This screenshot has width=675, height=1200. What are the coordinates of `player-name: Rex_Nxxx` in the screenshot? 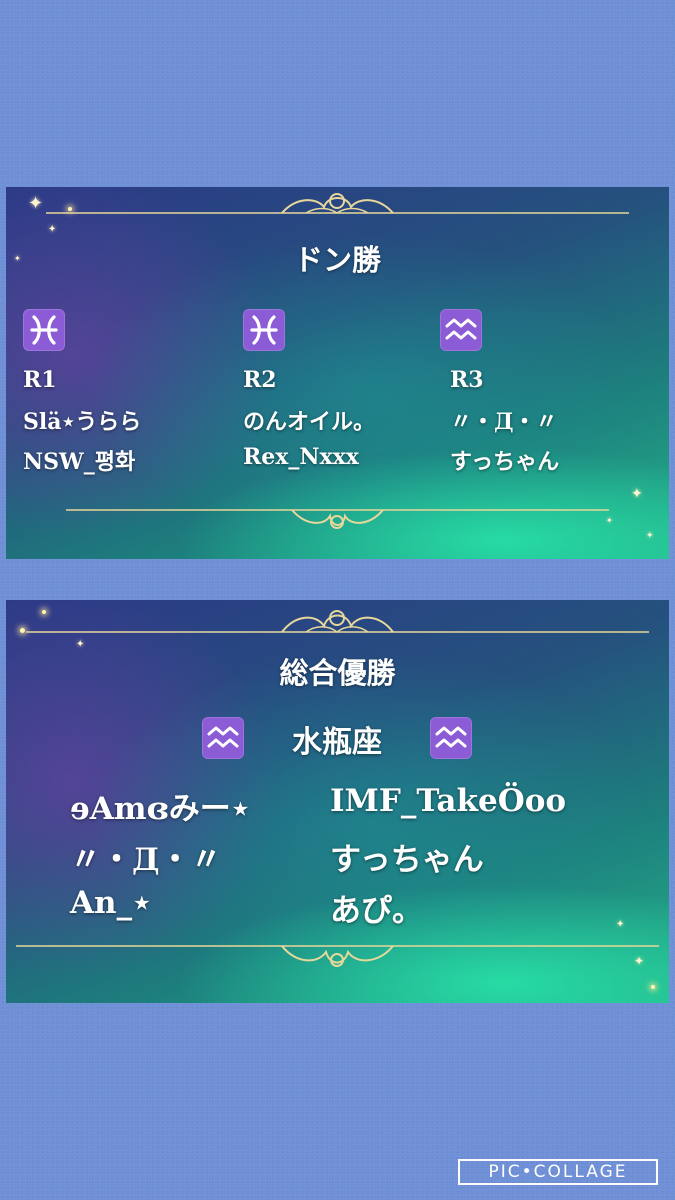 It's located at (301, 457).